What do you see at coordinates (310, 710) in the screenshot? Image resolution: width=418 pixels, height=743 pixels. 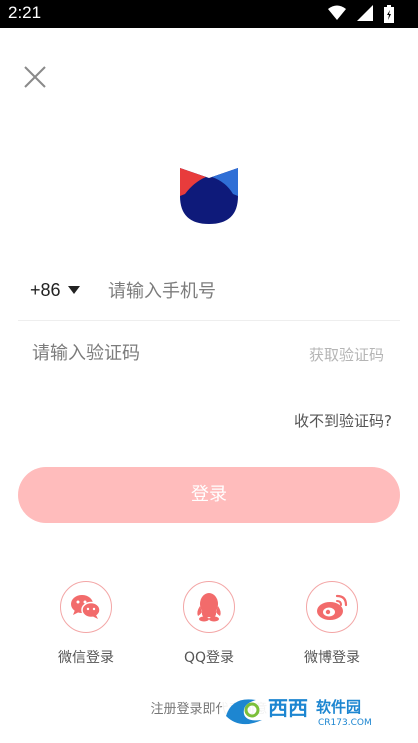 I see `watermark-logo: 西西 软件园 CR173.COM` at bounding box center [310, 710].